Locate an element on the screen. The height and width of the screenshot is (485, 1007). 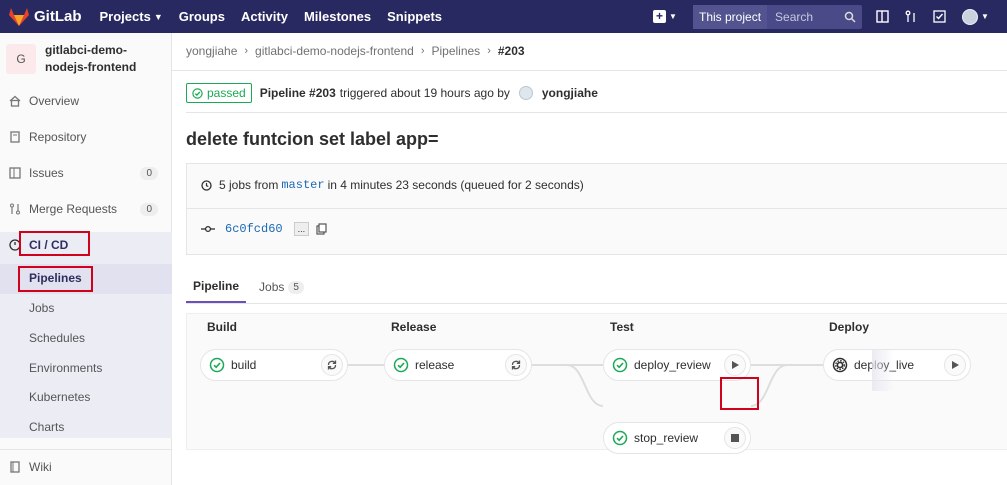
plus-icon: + is located at coordinates (659, 16).